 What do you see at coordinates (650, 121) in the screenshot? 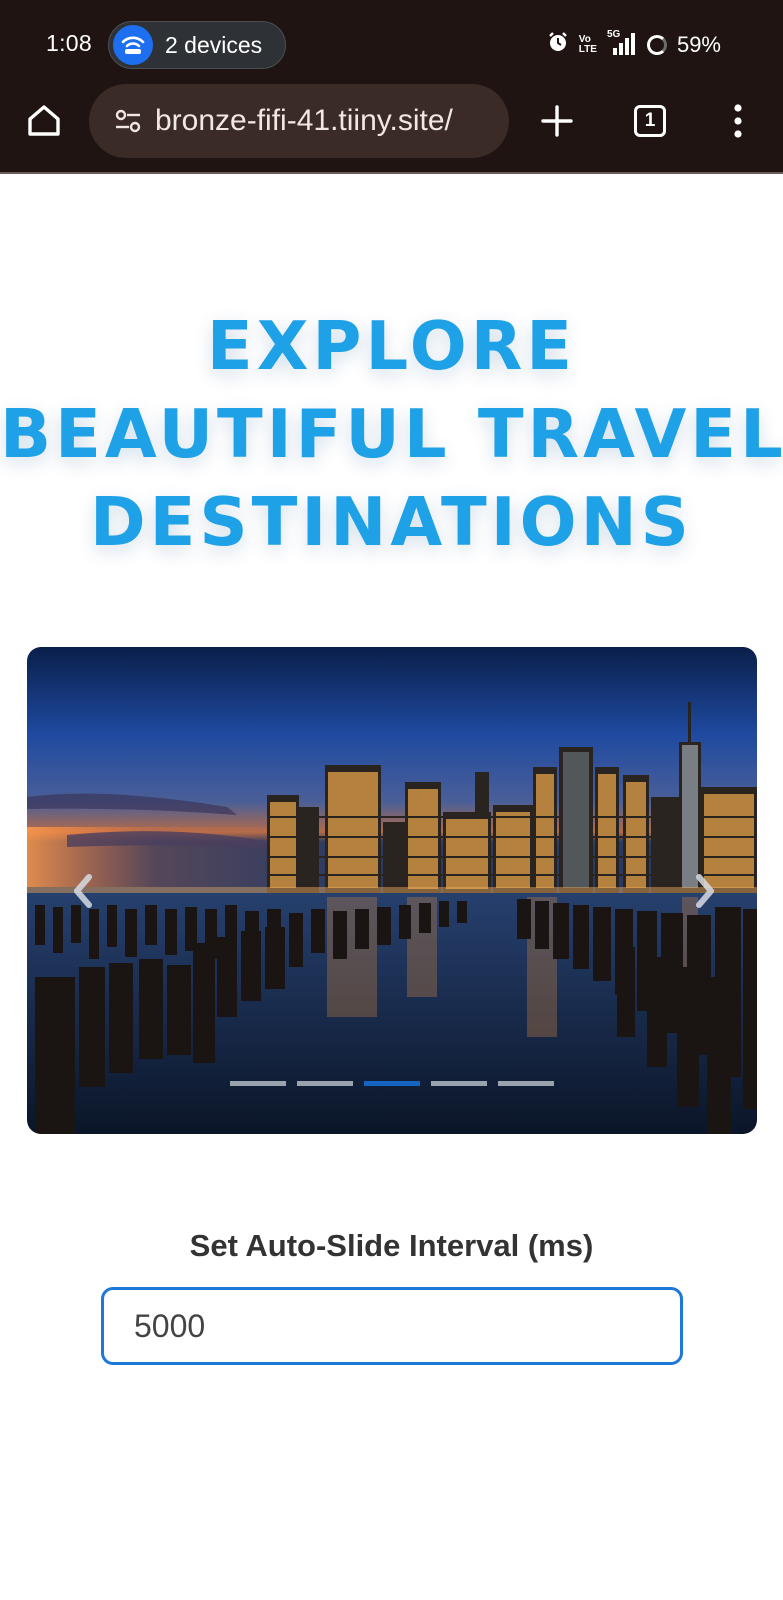
I see `tab-switcher-button: 1` at bounding box center [650, 121].